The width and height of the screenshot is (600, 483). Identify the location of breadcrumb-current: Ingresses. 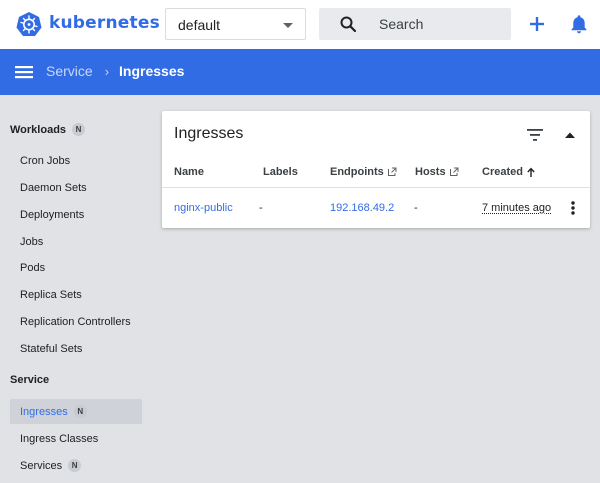
(152, 71).